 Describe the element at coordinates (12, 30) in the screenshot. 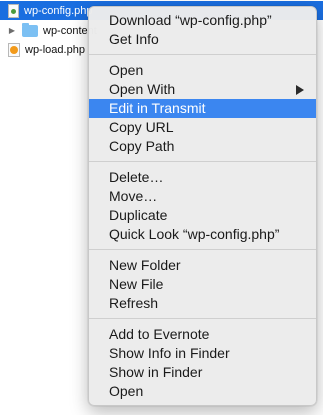

I see `disclosure-triangle-icon: ▶` at that location.